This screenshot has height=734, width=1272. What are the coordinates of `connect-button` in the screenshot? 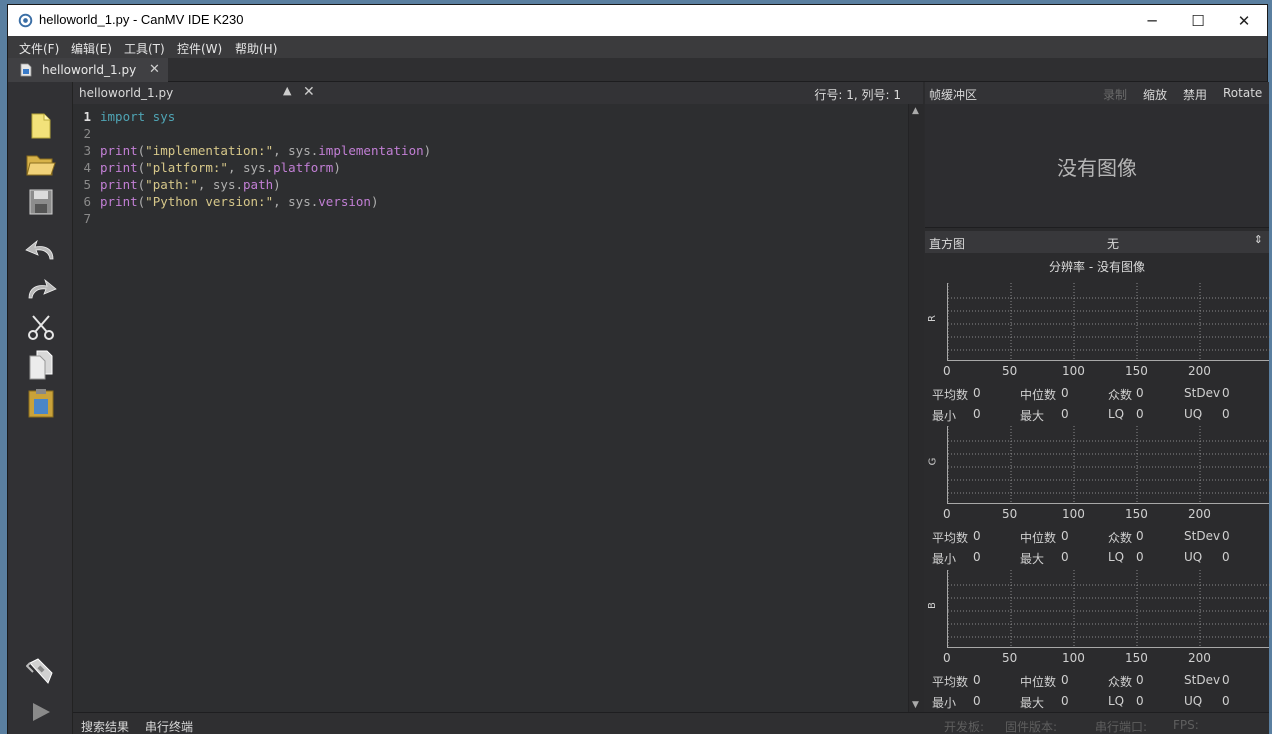 It's located at (41, 672).